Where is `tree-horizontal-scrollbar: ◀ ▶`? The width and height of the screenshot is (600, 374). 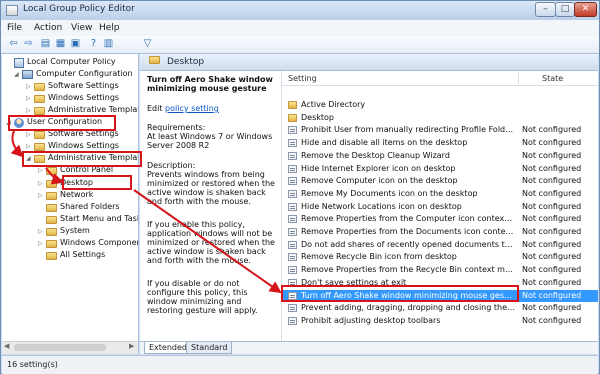
tree-horizontal-scrollbar: ◀ ▶ is located at coordinates (70, 347).